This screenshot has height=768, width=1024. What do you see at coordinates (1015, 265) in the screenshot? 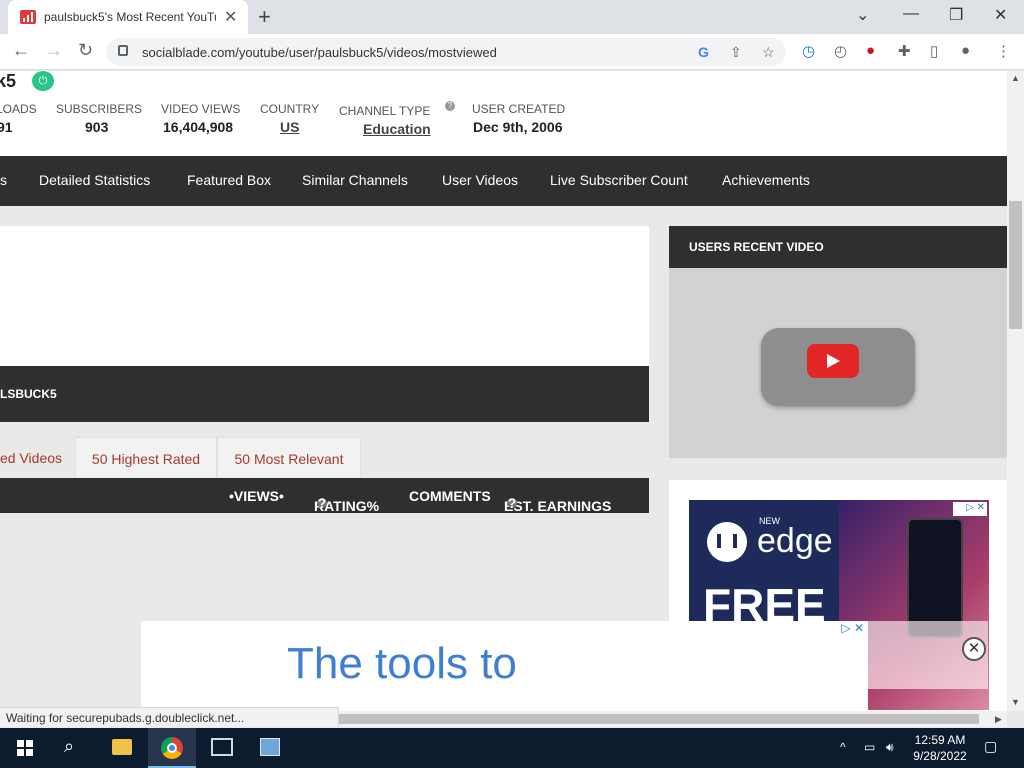
I see `vertical-scroll-thumb` at bounding box center [1015, 265].